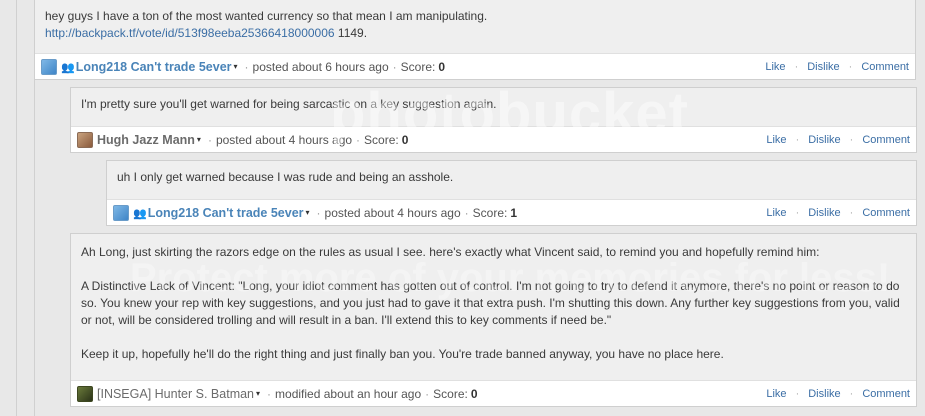 The image size is (925, 416). I want to click on score-value: 1, so click(514, 212).